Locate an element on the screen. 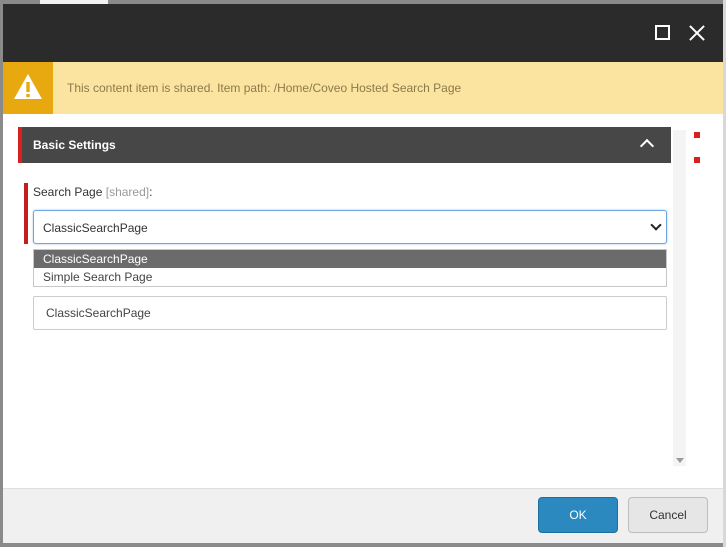 The width and height of the screenshot is (726, 547). option-simple-search-page: Simple Search Page is located at coordinates (350, 277).